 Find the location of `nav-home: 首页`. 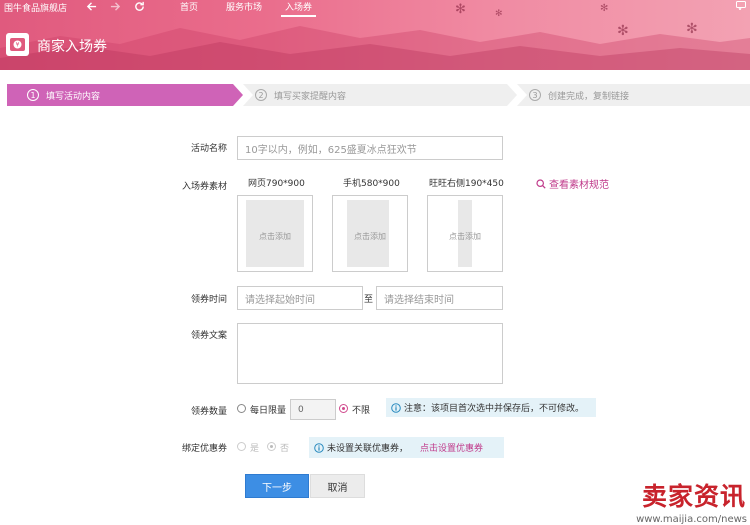

nav-home: 首页 is located at coordinates (189, 6).